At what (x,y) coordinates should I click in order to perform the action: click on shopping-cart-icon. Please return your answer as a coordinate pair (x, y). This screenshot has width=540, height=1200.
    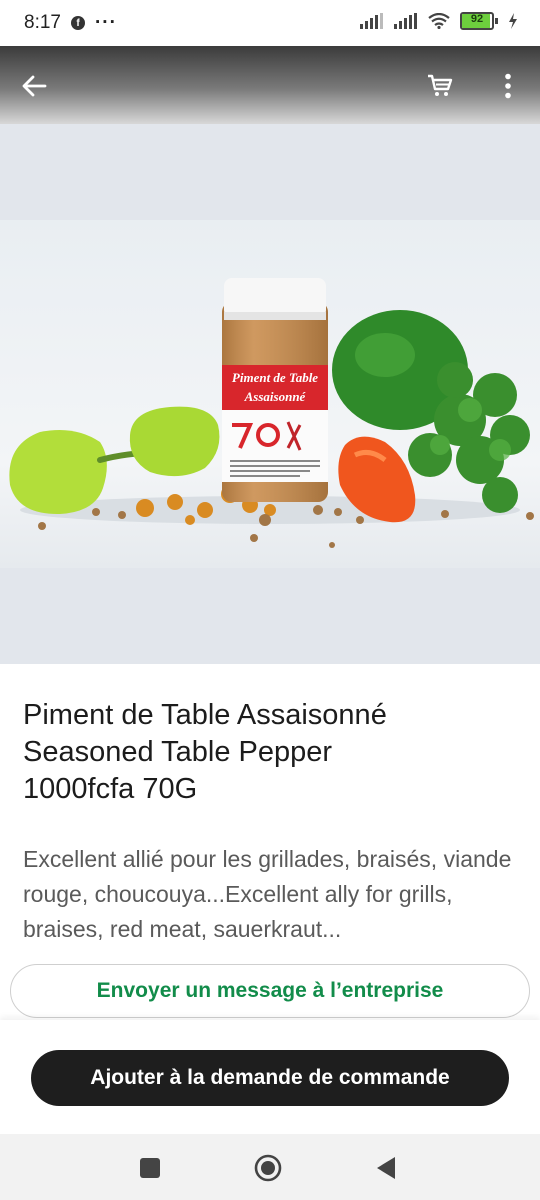
    Looking at the image, I should click on (440, 86).